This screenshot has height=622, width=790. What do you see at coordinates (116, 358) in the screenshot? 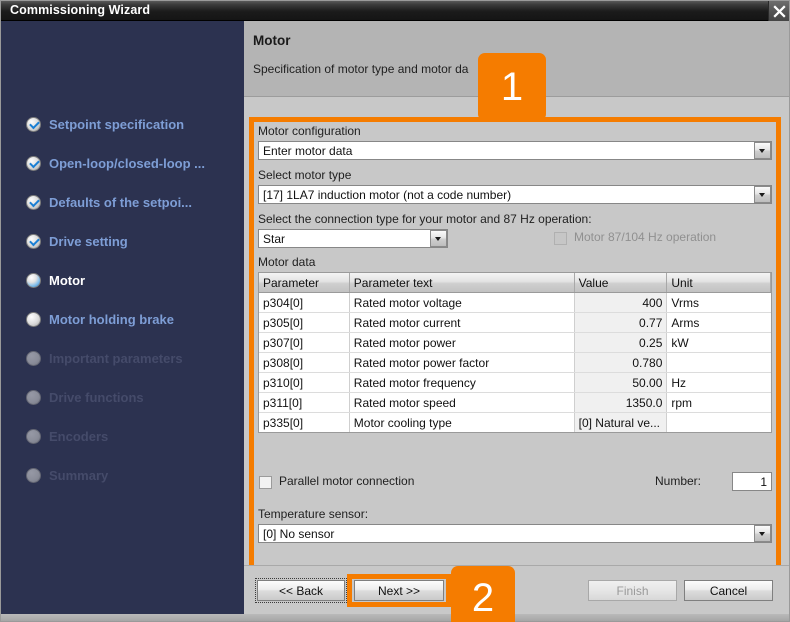
I see `sidebar-item-label: Important parameters` at bounding box center [116, 358].